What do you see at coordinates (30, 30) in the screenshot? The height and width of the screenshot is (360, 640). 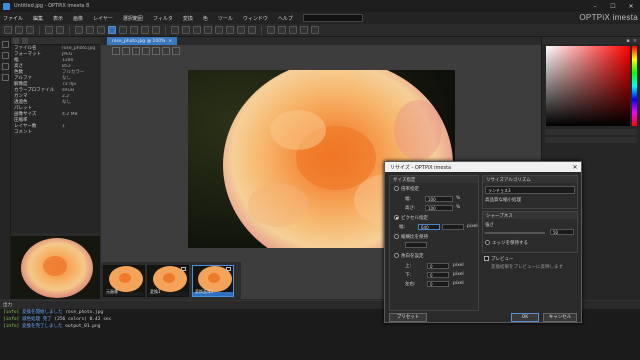 I see `save-icon` at bounding box center [30, 30].